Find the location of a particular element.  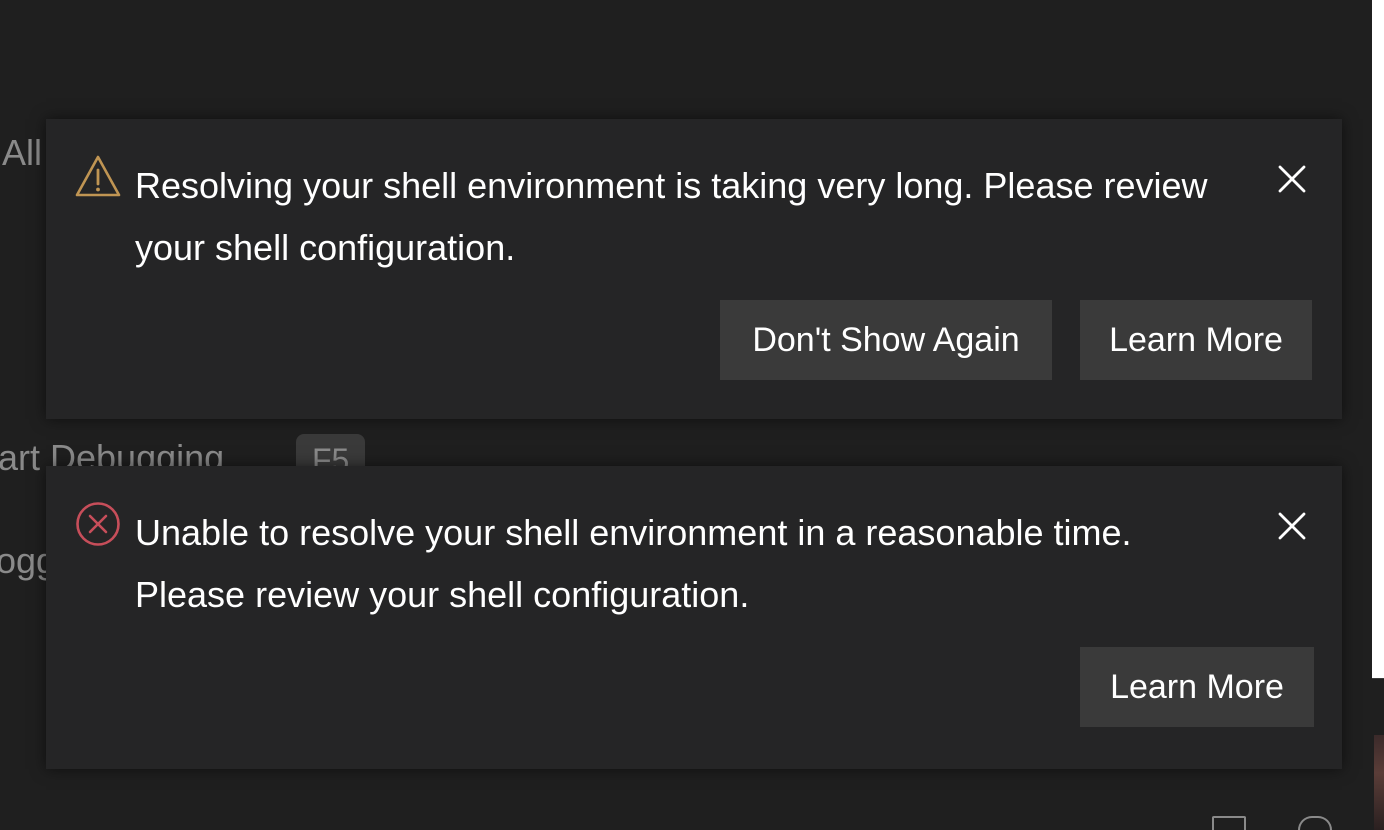

status-bar-feedback-icon is located at coordinates (1315, 823).